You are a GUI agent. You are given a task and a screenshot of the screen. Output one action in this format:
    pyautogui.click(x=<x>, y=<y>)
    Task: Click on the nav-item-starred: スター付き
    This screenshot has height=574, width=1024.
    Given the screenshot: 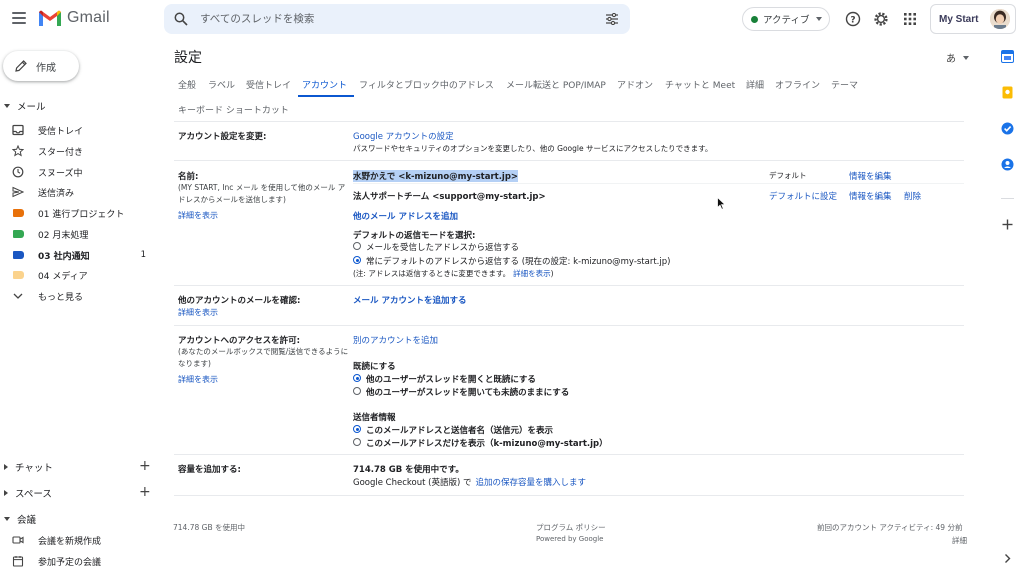 What is the action you would take?
    pyautogui.click(x=82, y=151)
    